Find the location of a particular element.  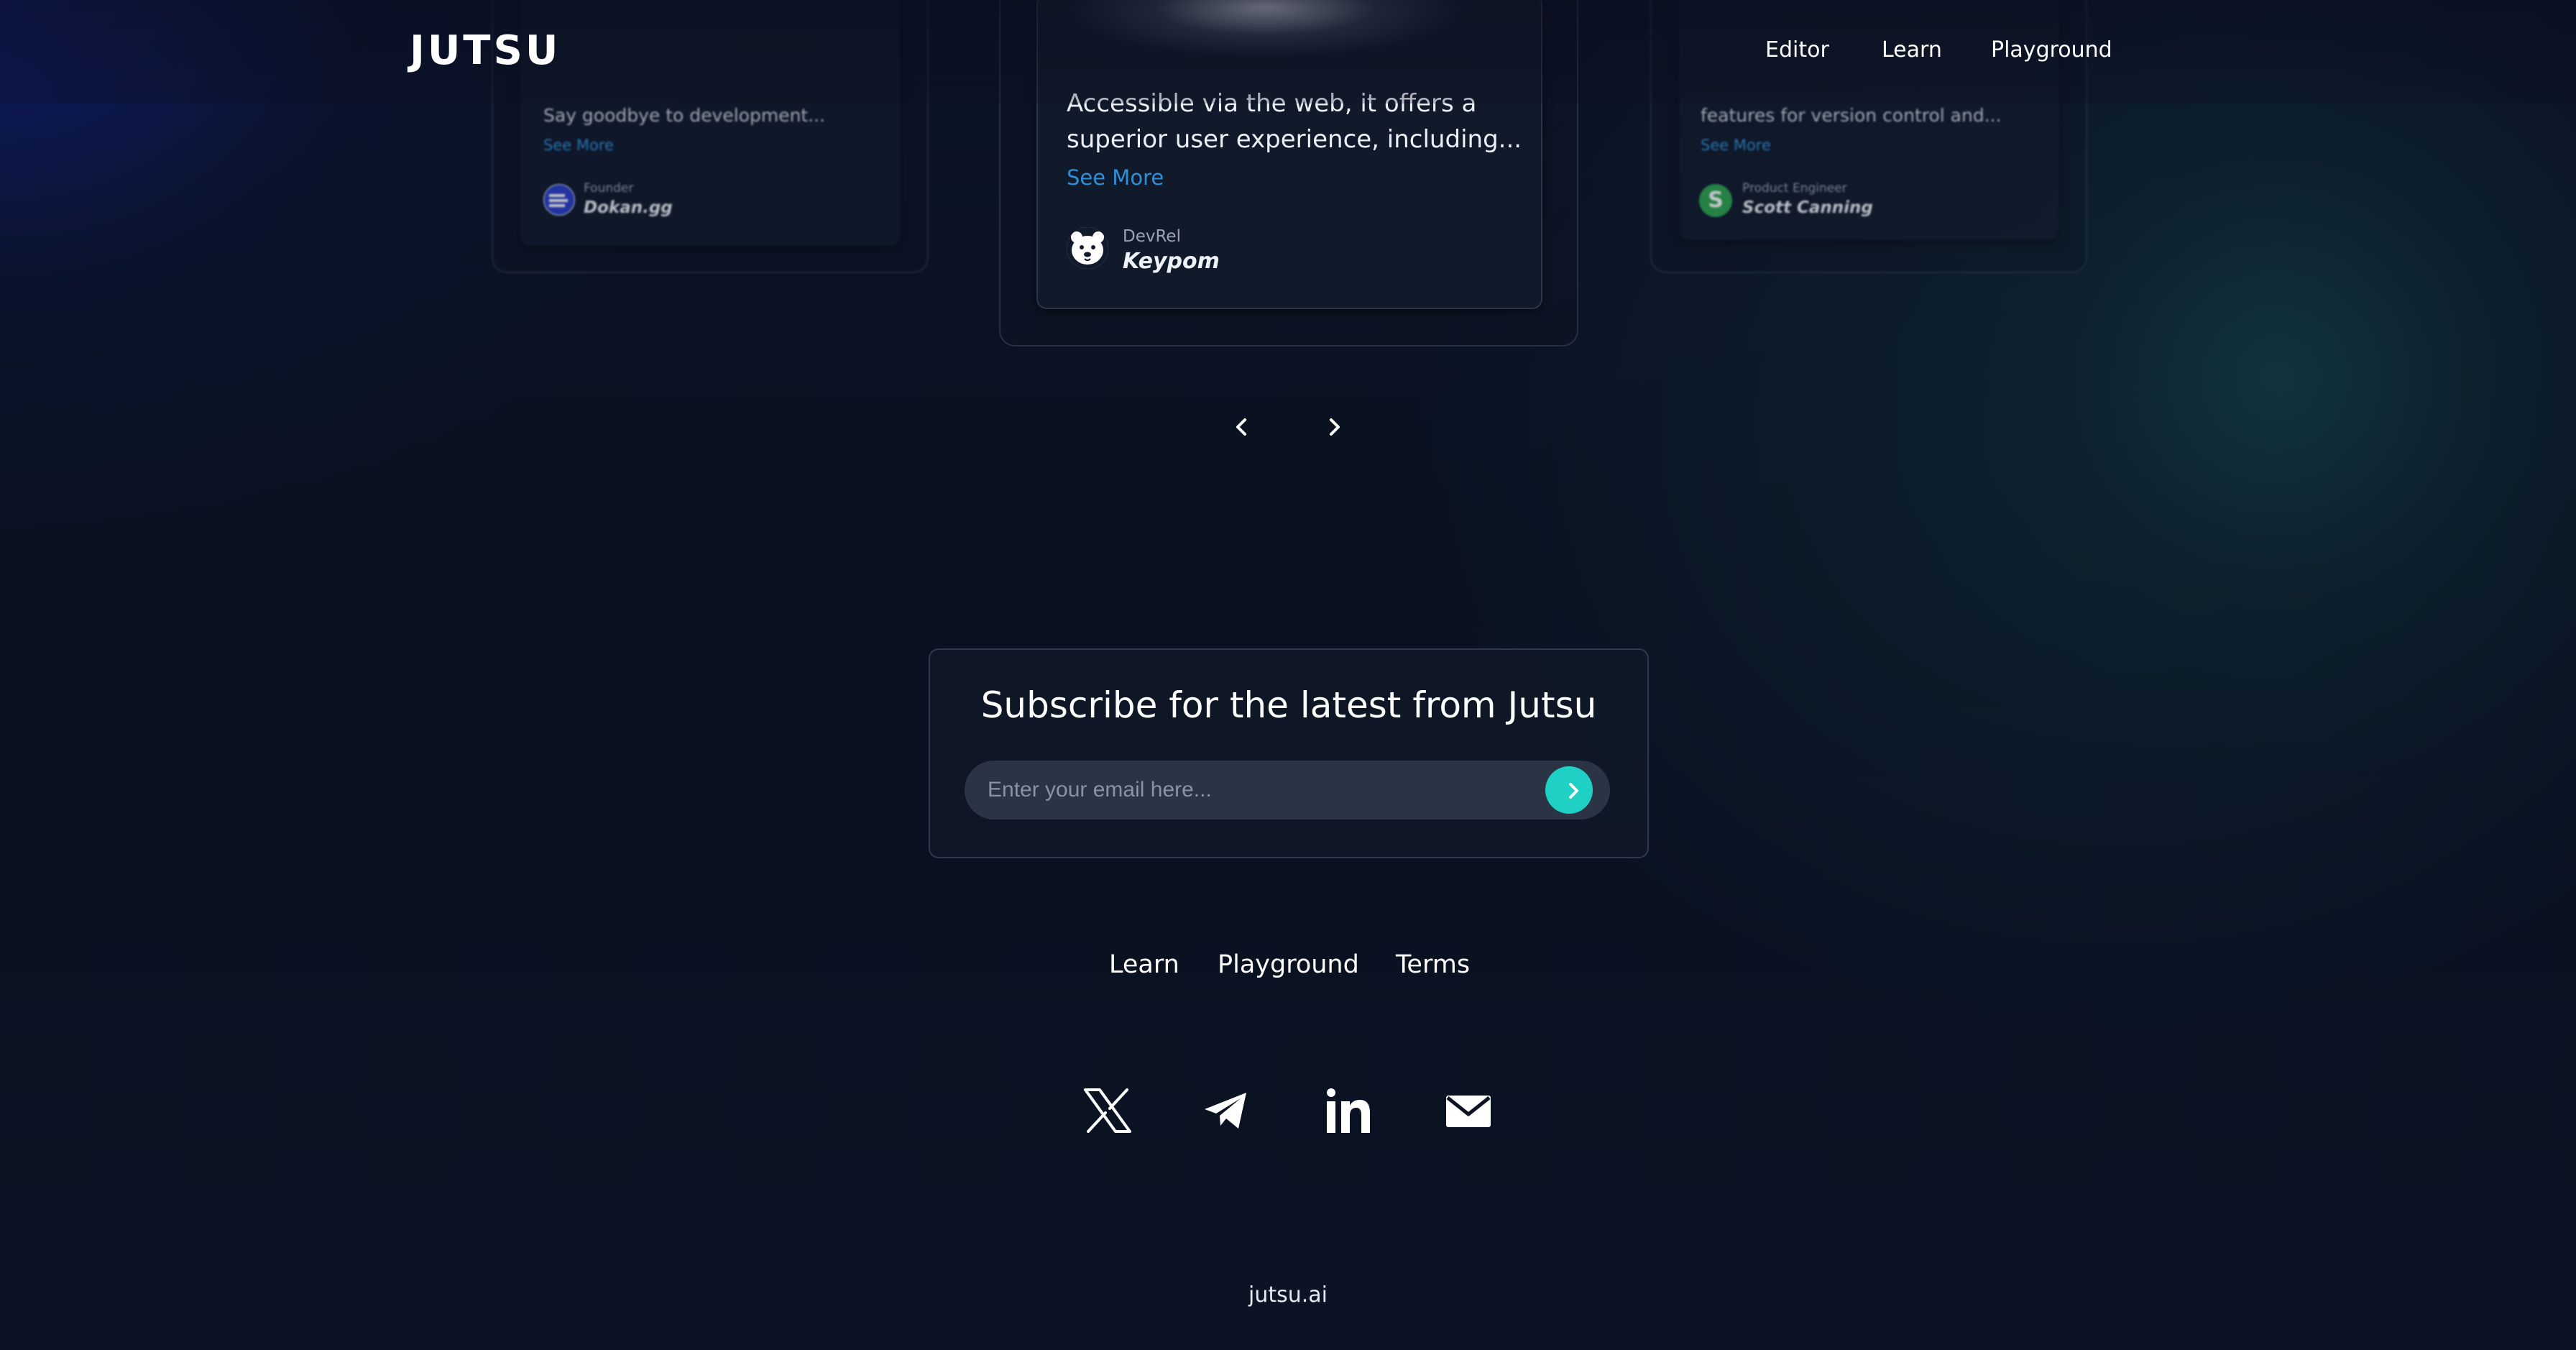

testimonial-left-author: Dokan.gg is located at coordinates (628, 207).